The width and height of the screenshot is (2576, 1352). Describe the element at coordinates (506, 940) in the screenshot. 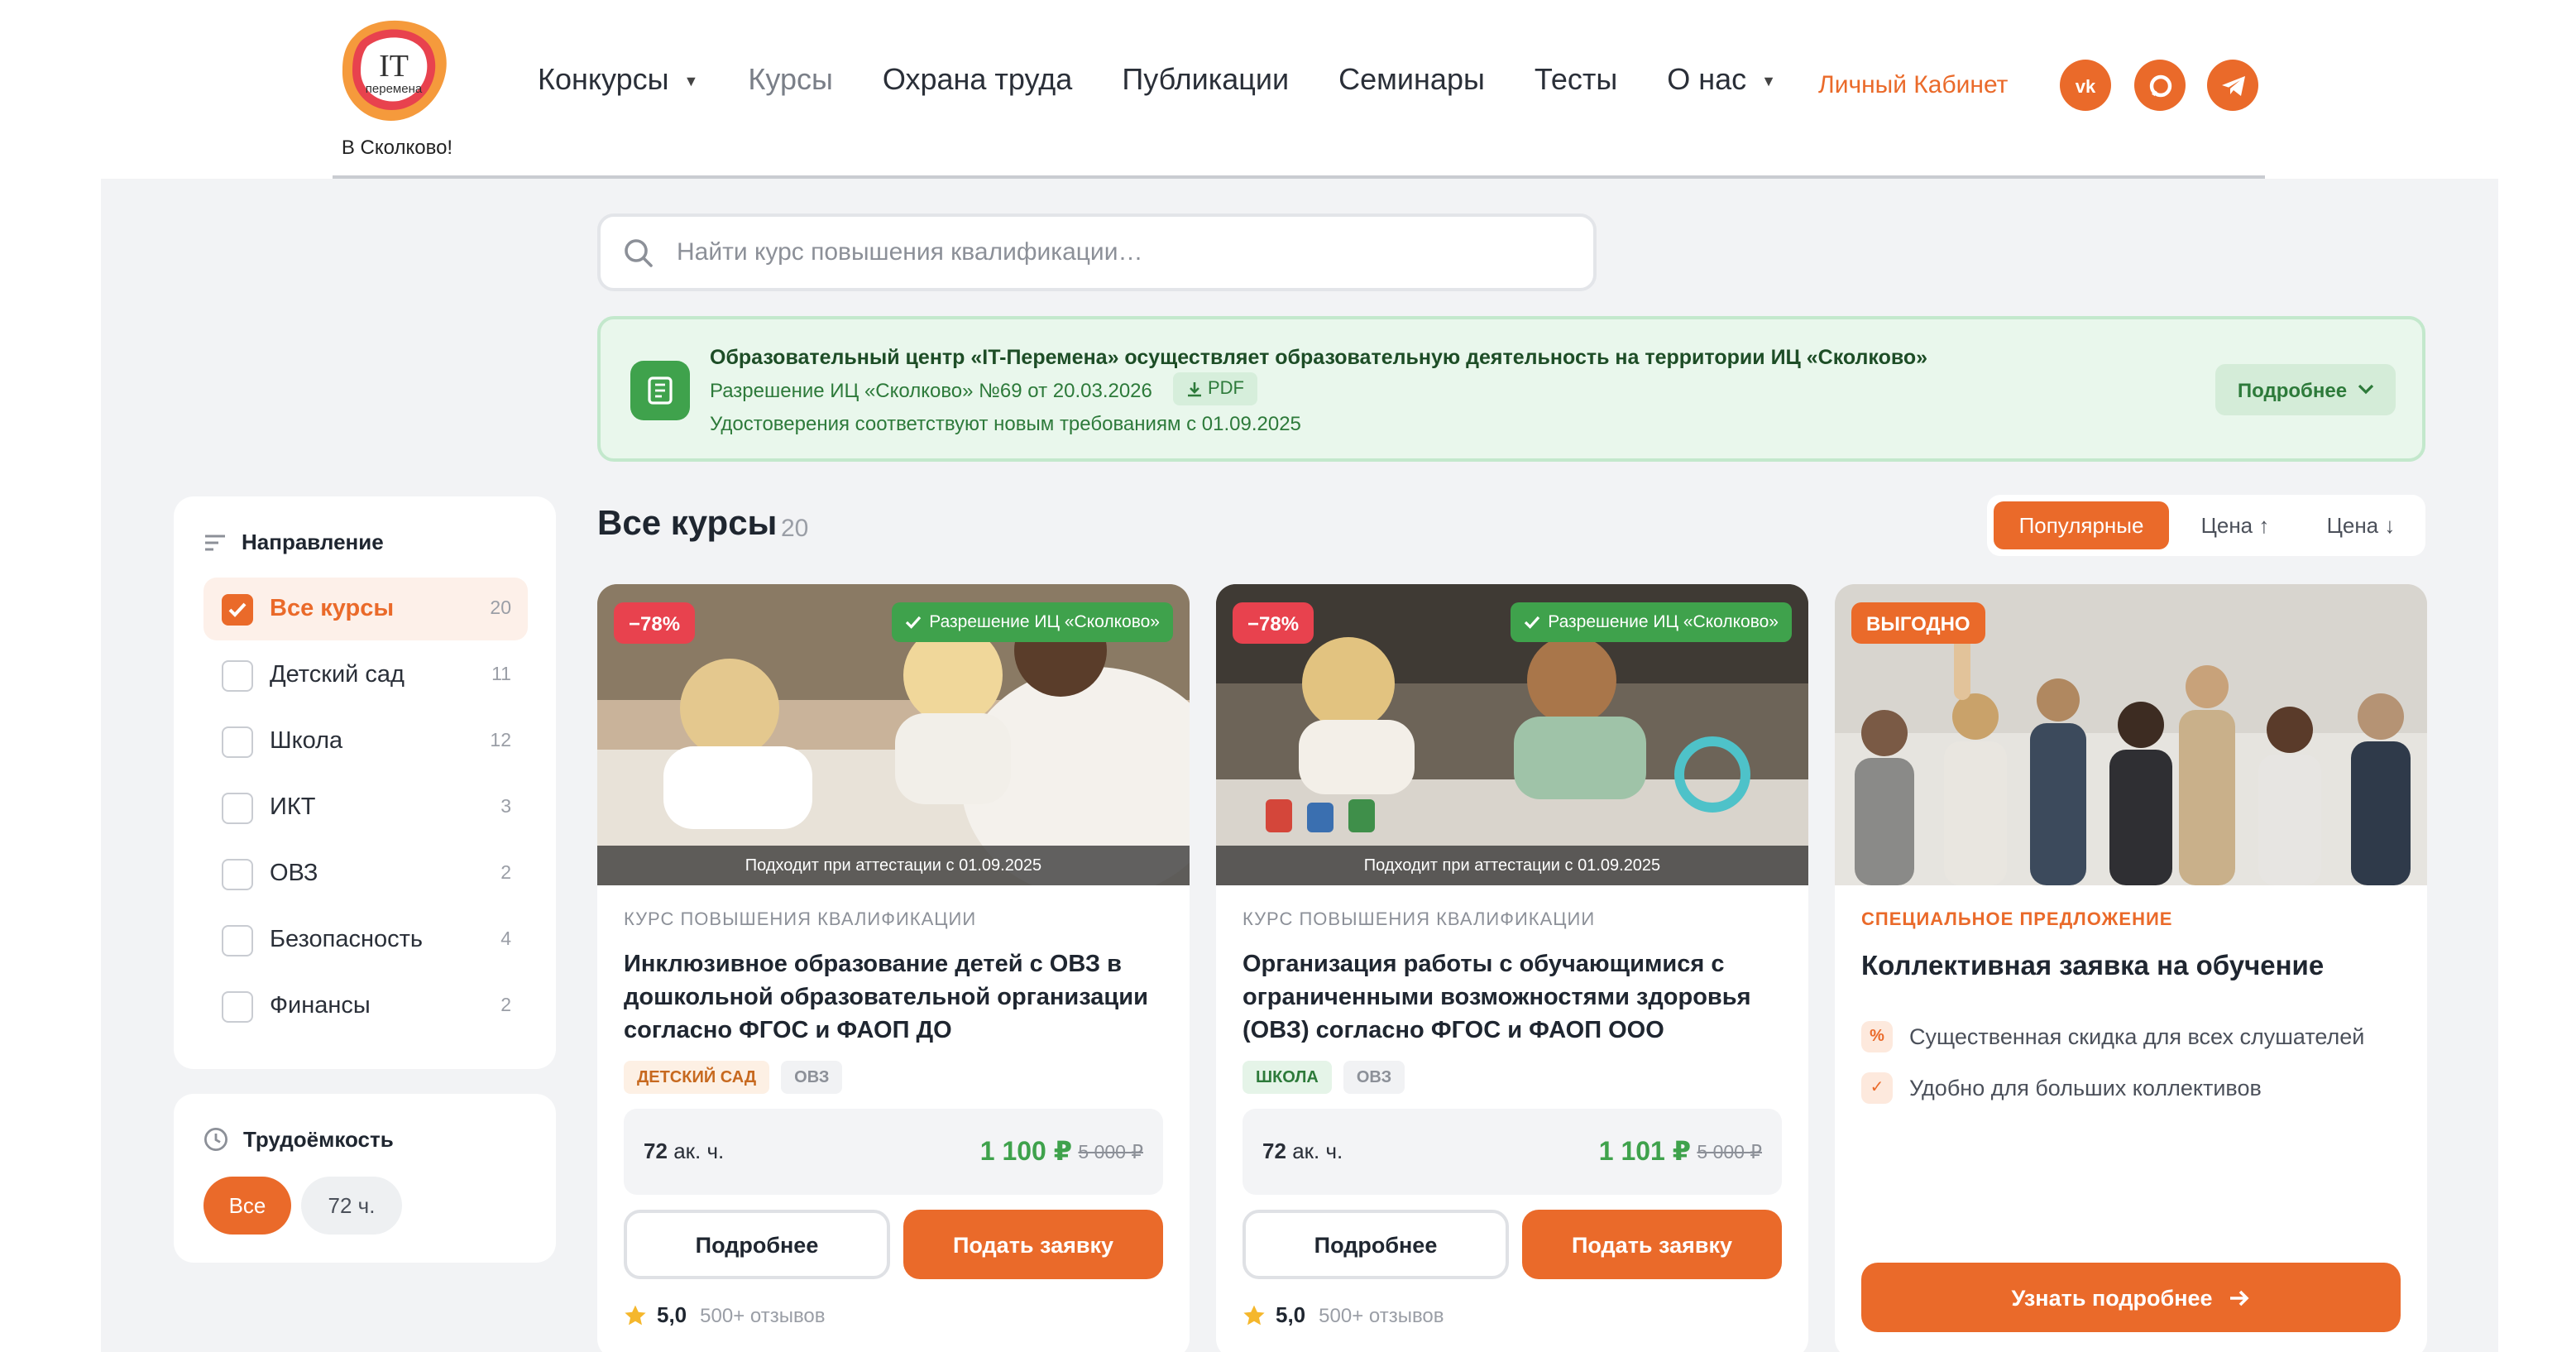

I see `filter-count: 4` at that location.